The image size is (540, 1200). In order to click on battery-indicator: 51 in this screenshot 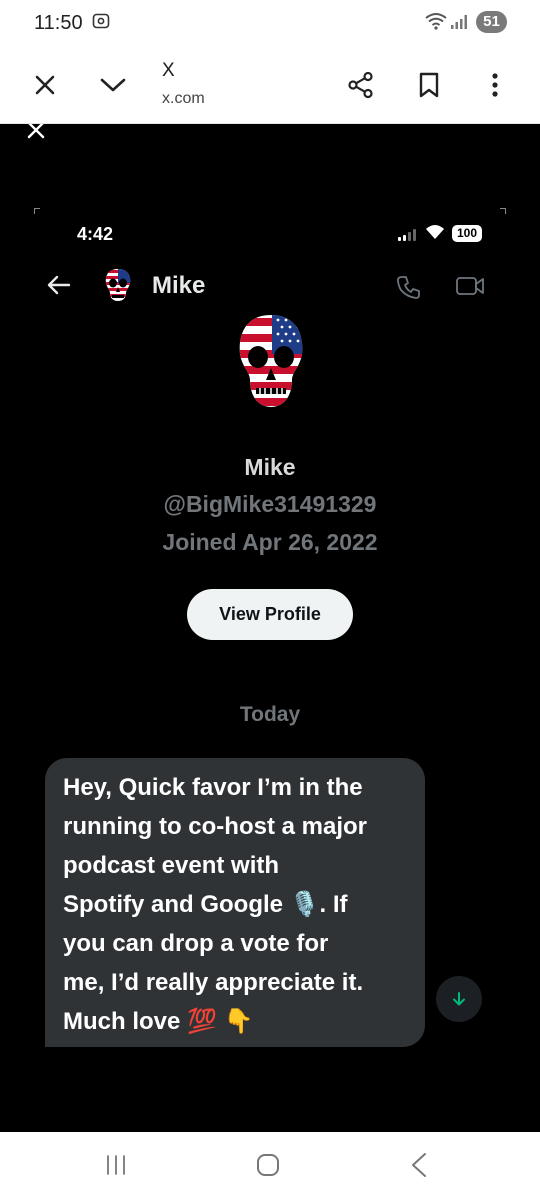, I will do `click(491, 22)`.